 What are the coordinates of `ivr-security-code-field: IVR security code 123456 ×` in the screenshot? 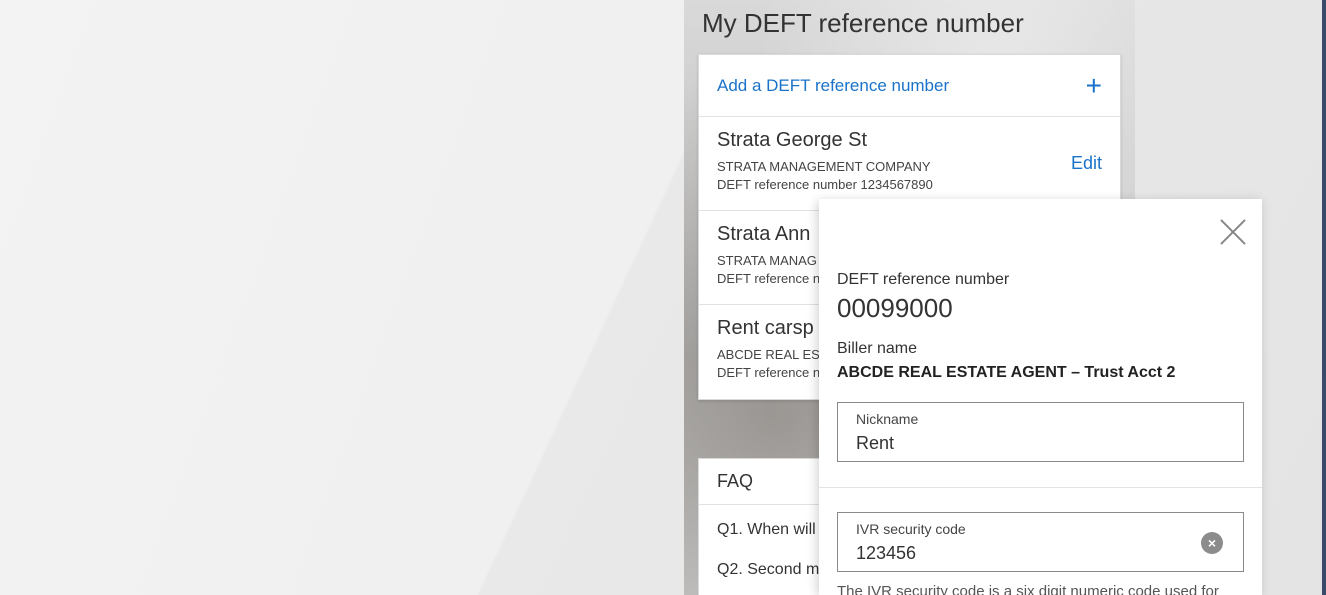 It's located at (1040, 542).